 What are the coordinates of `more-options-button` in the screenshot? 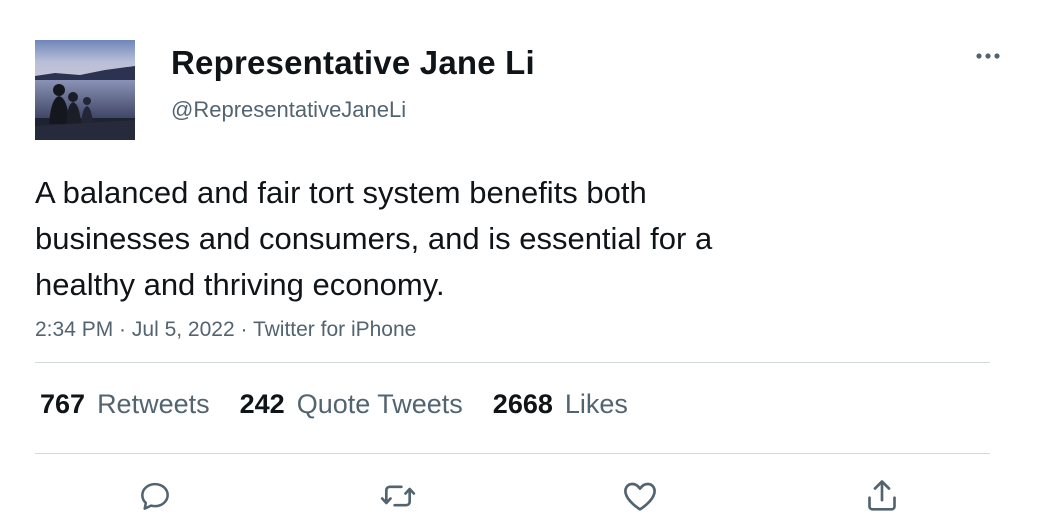 It's located at (988, 56).